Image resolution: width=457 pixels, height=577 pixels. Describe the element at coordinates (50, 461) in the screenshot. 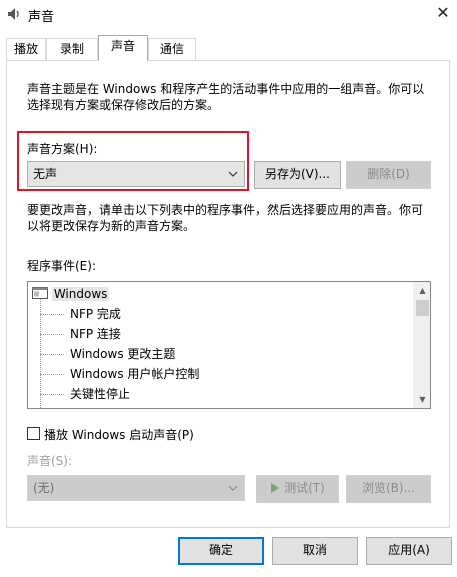

I see `sound-label: 声音(S):` at that location.